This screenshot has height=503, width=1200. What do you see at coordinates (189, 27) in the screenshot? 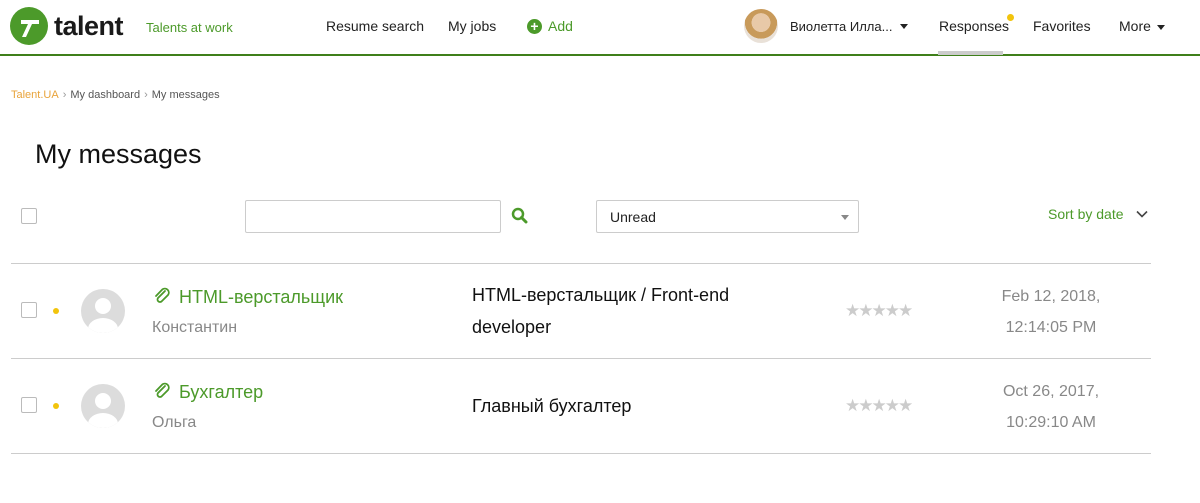
I see `tagline: Talents at work` at bounding box center [189, 27].